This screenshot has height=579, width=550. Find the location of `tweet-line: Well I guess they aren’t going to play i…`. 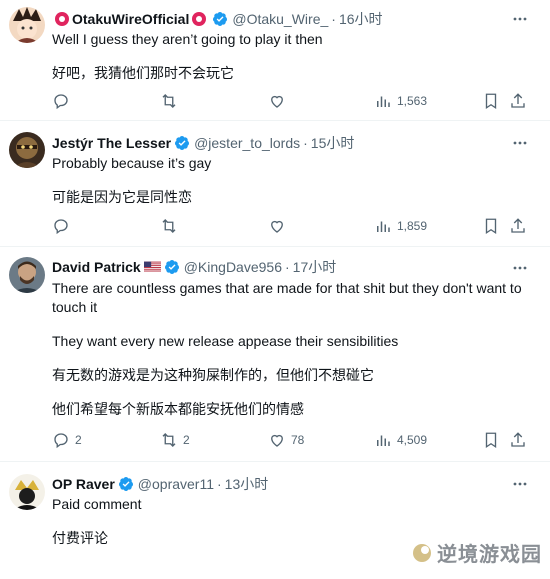

tweet-line: Well I guess they aren’t going to play i… is located at coordinates (187, 39).